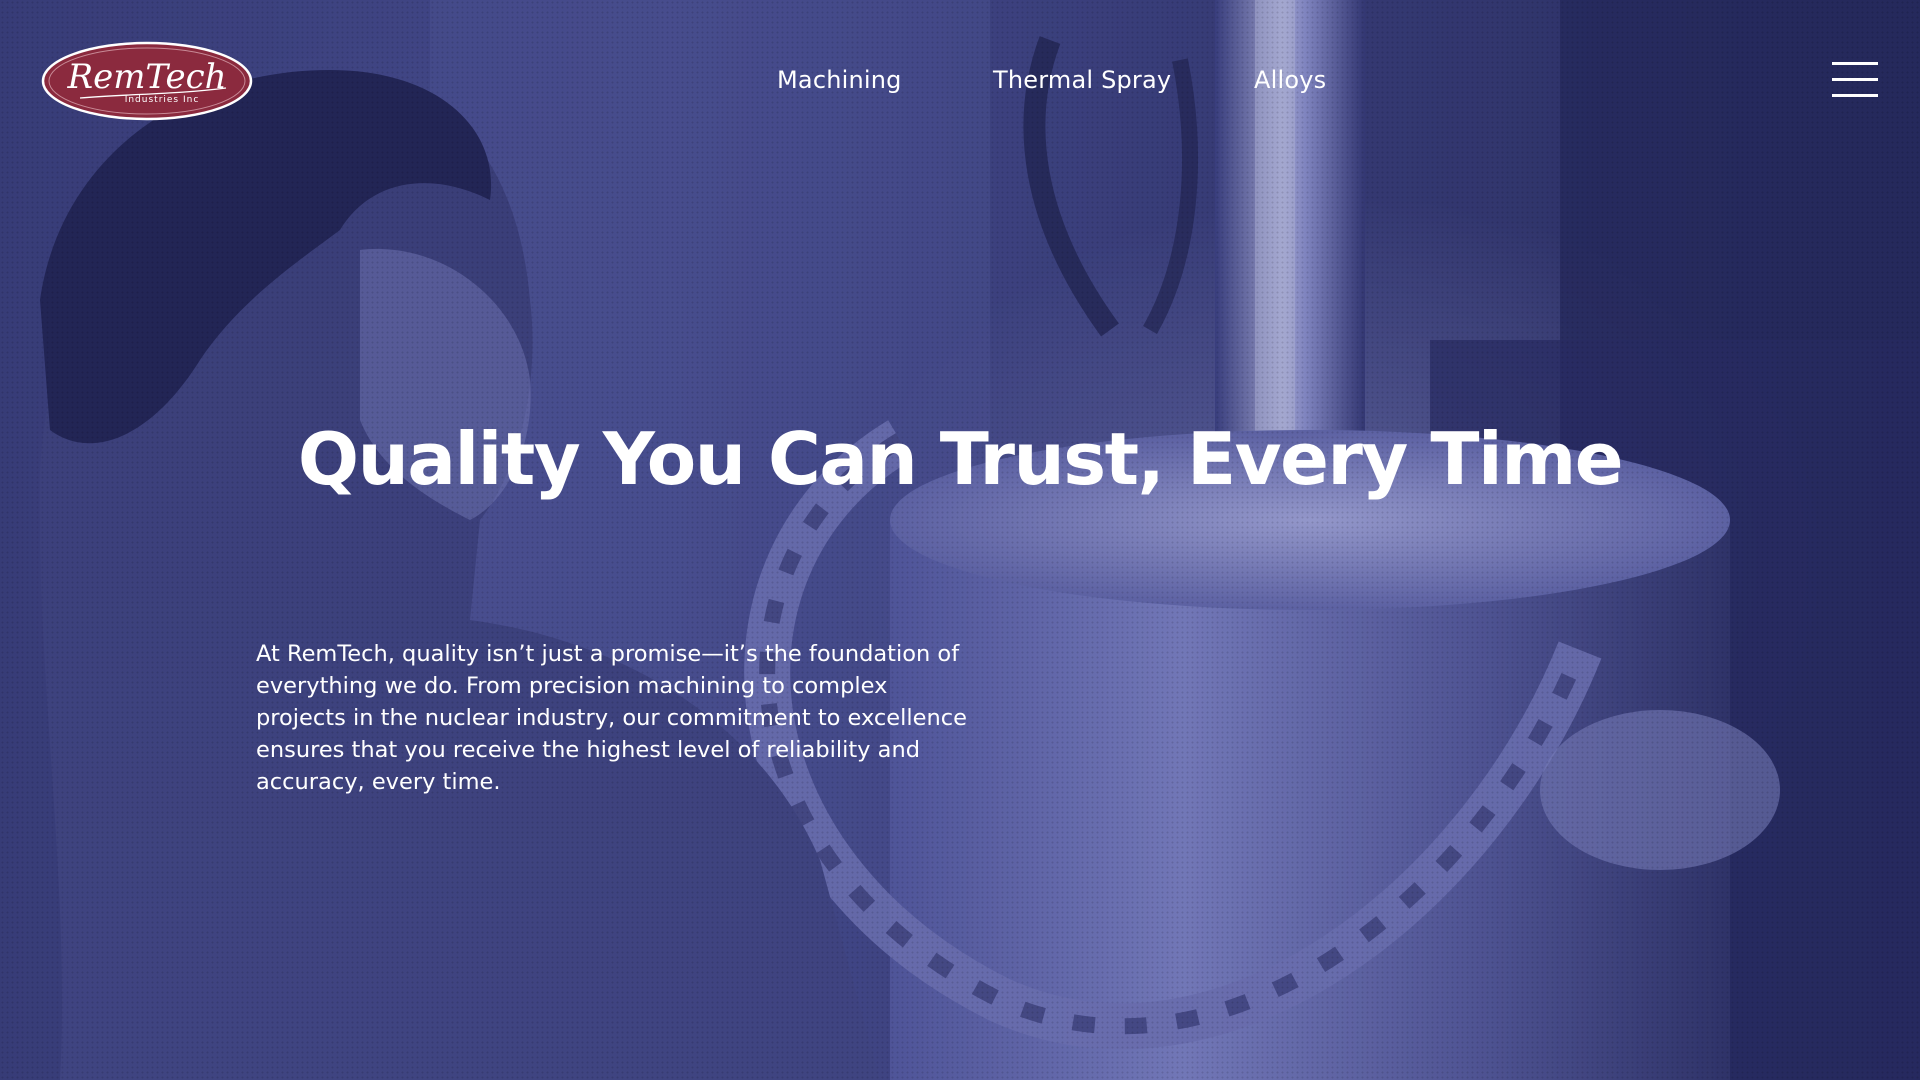 This screenshot has height=1080, width=1920. I want to click on nav-link-alloys: Alloys, so click(1290, 80).